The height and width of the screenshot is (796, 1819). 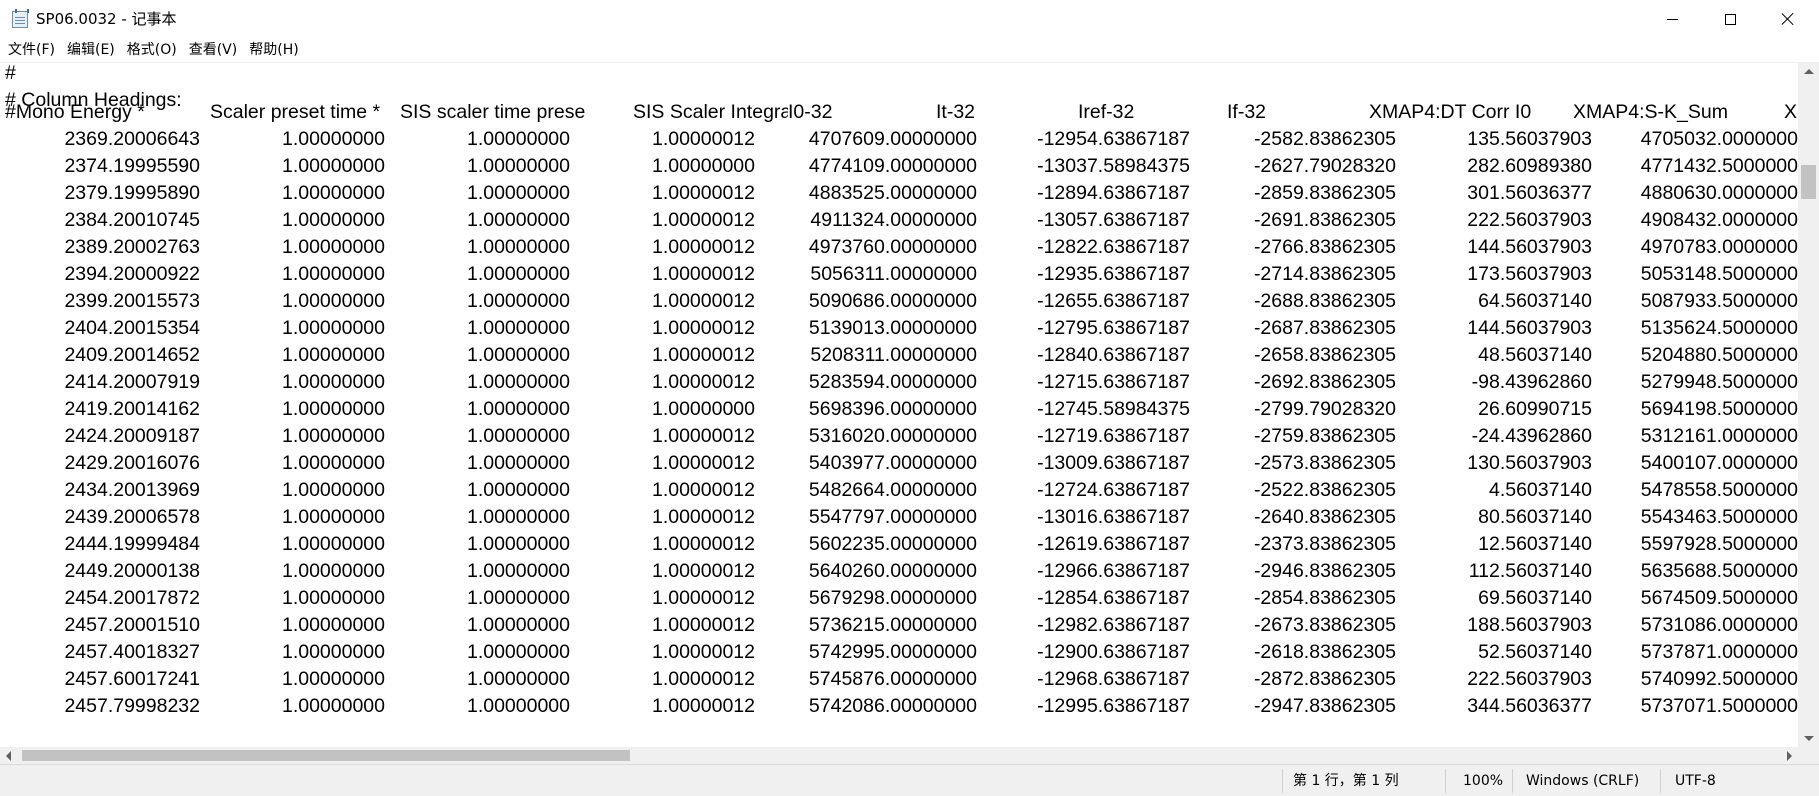 What do you see at coordinates (1324, 652) in the screenshot?
I see `data-cell: -2618.83862305` at bounding box center [1324, 652].